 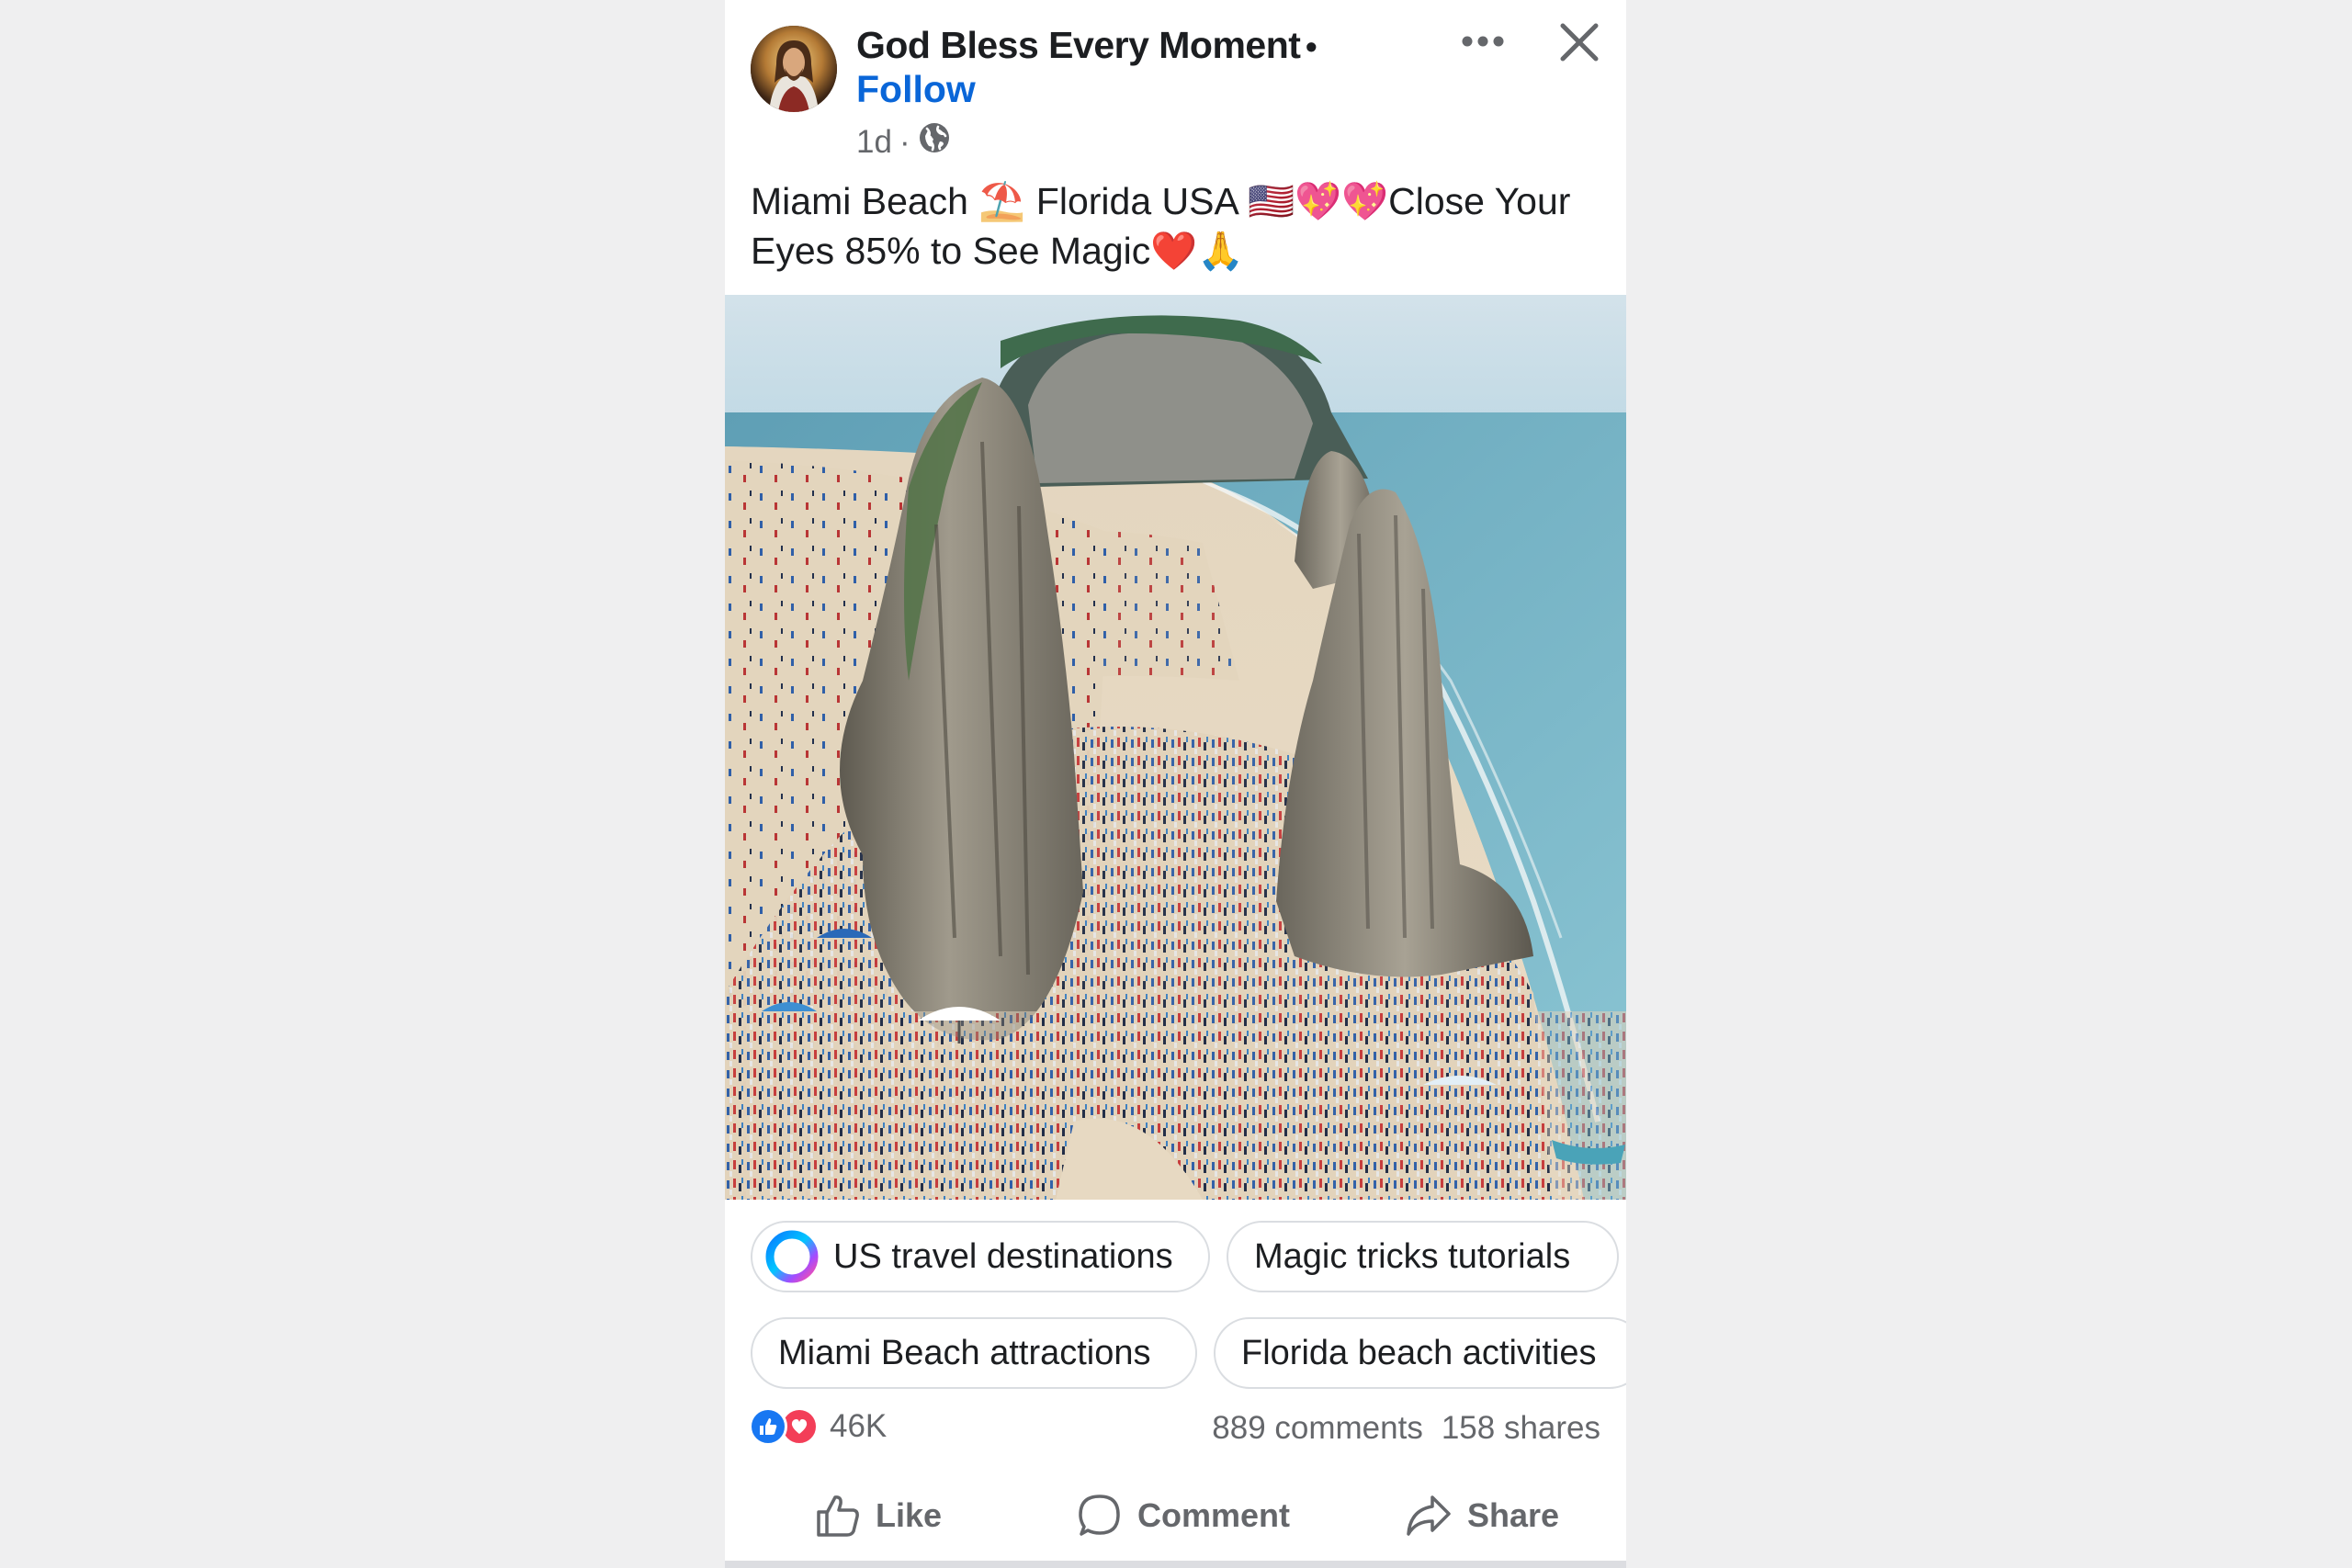 What do you see at coordinates (1175, 1564) in the screenshot?
I see `card-divider` at bounding box center [1175, 1564].